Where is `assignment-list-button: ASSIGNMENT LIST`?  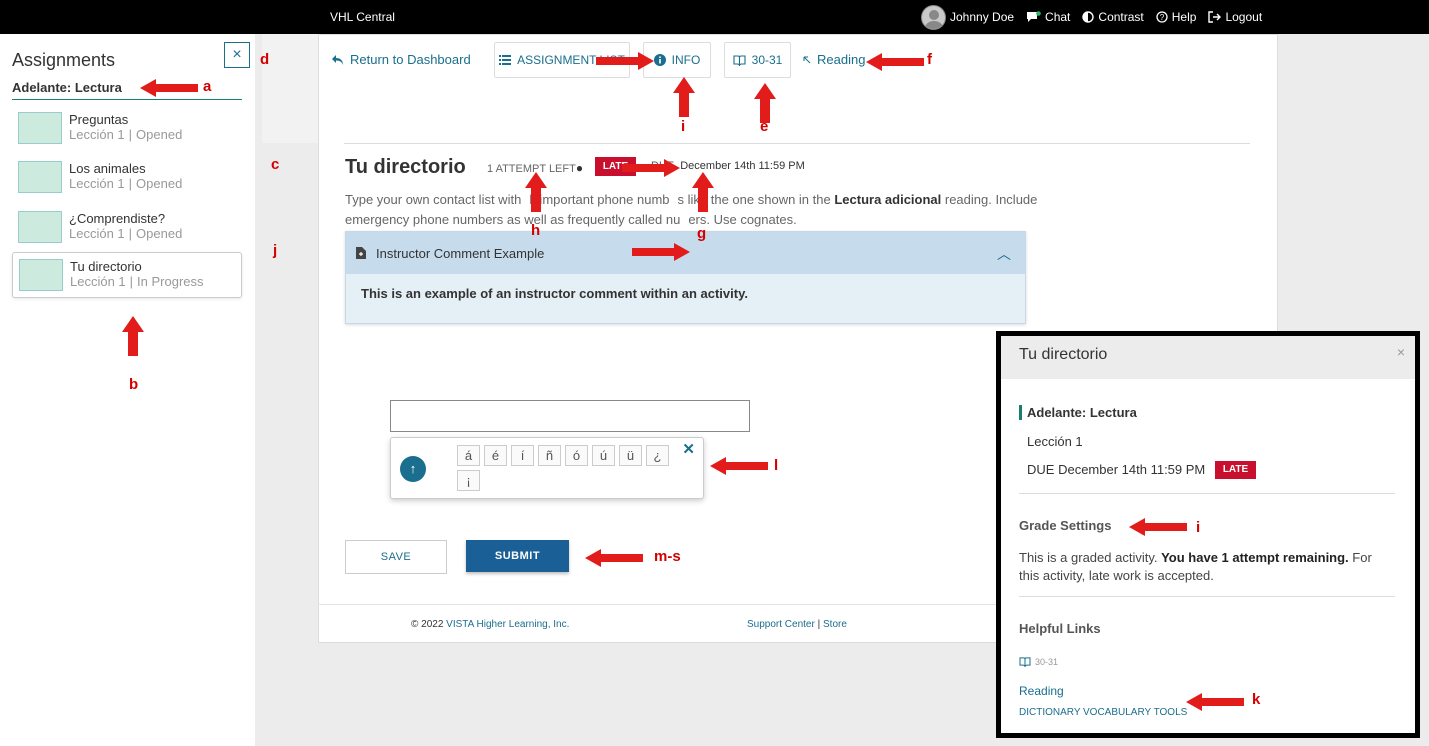
assignment-list-button: ASSIGNMENT LIST is located at coordinates (562, 60).